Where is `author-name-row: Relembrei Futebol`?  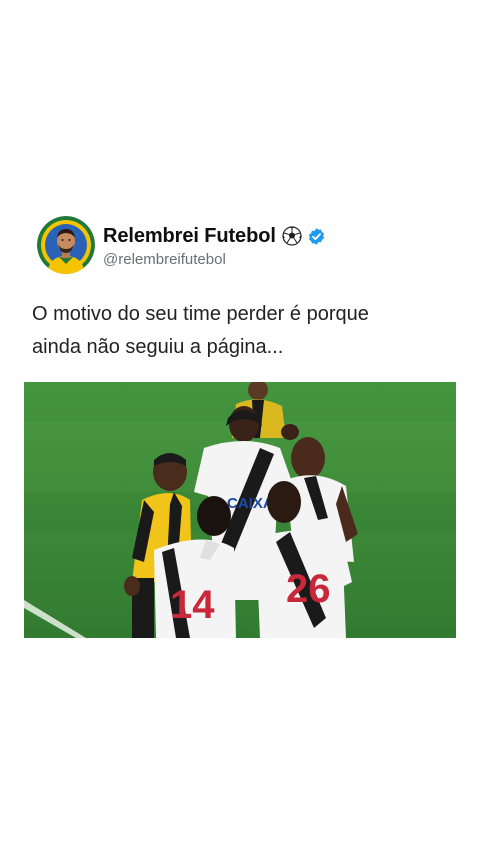 author-name-row: Relembrei Futebol is located at coordinates (214, 236).